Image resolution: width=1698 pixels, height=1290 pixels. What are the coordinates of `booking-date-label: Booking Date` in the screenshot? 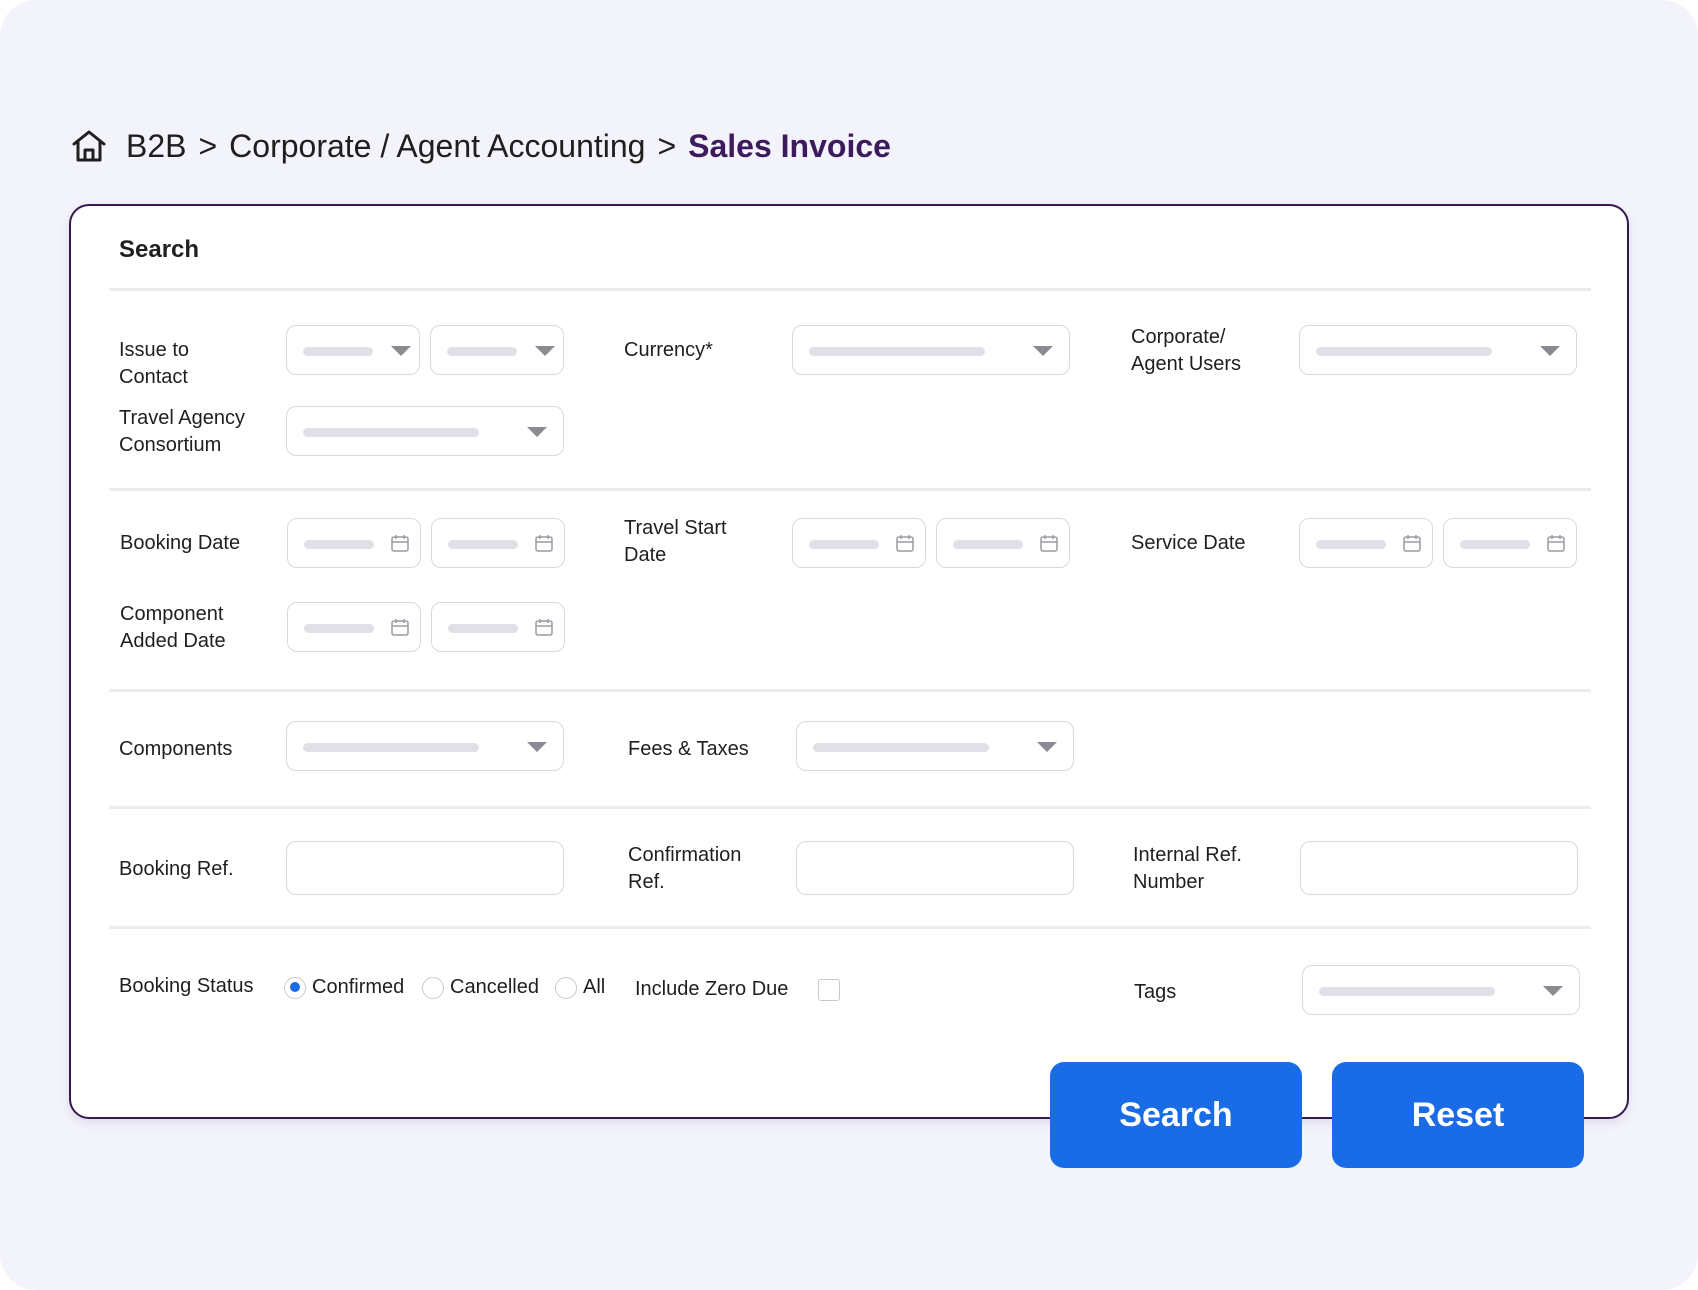 It's located at (180, 543).